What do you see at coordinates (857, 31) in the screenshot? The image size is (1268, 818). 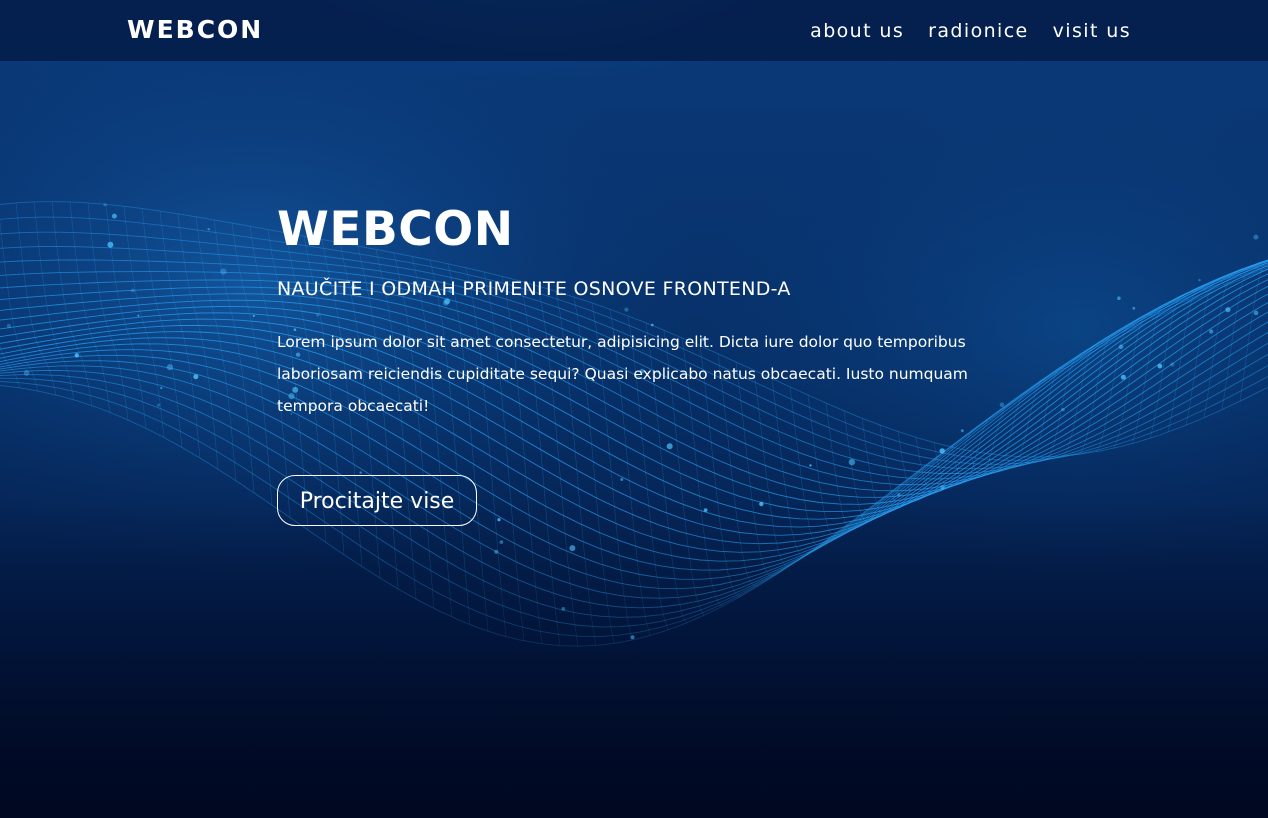 I see `nav-link-about-us: about us` at bounding box center [857, 31].